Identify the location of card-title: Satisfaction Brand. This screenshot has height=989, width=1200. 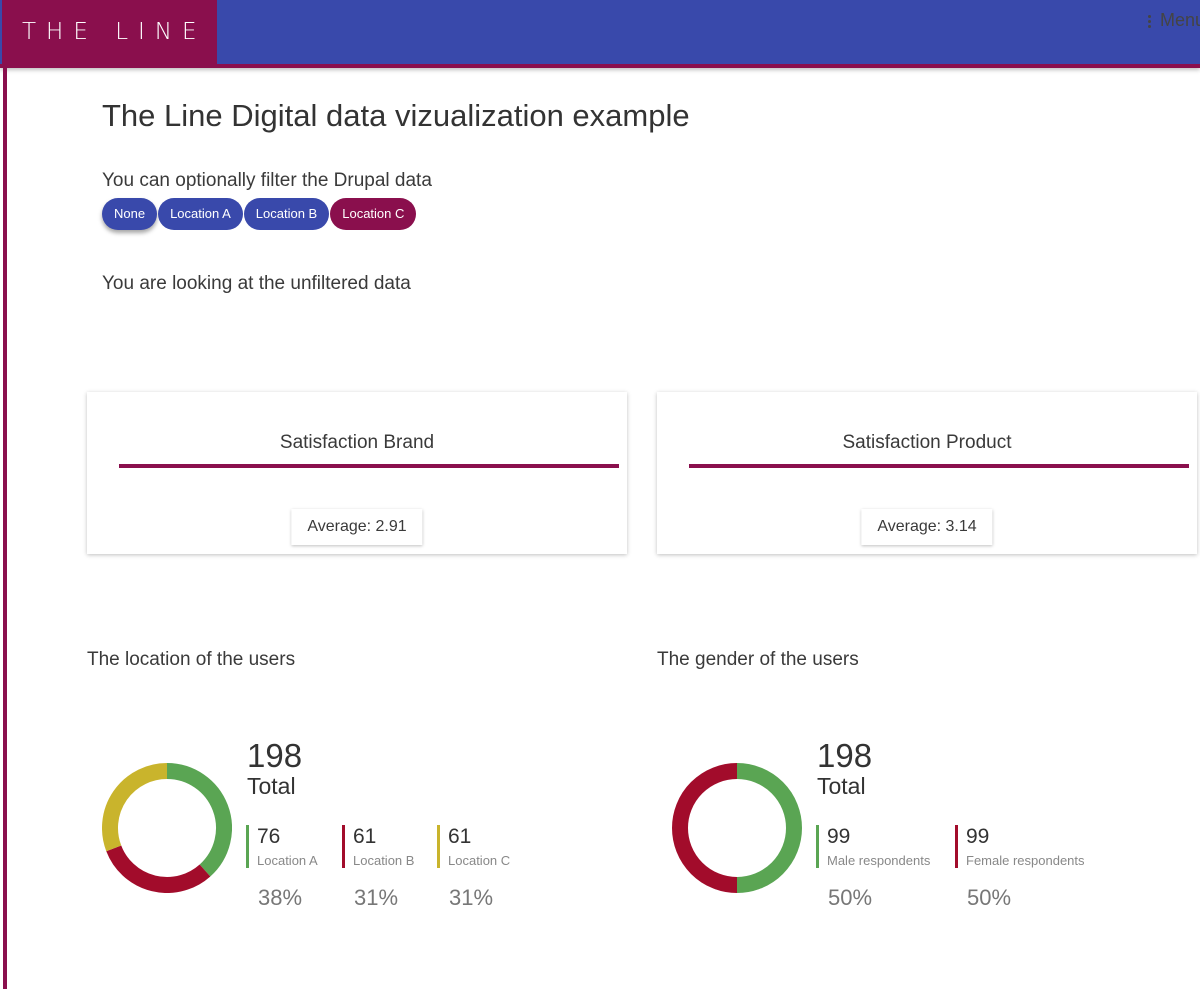
(357, 442).